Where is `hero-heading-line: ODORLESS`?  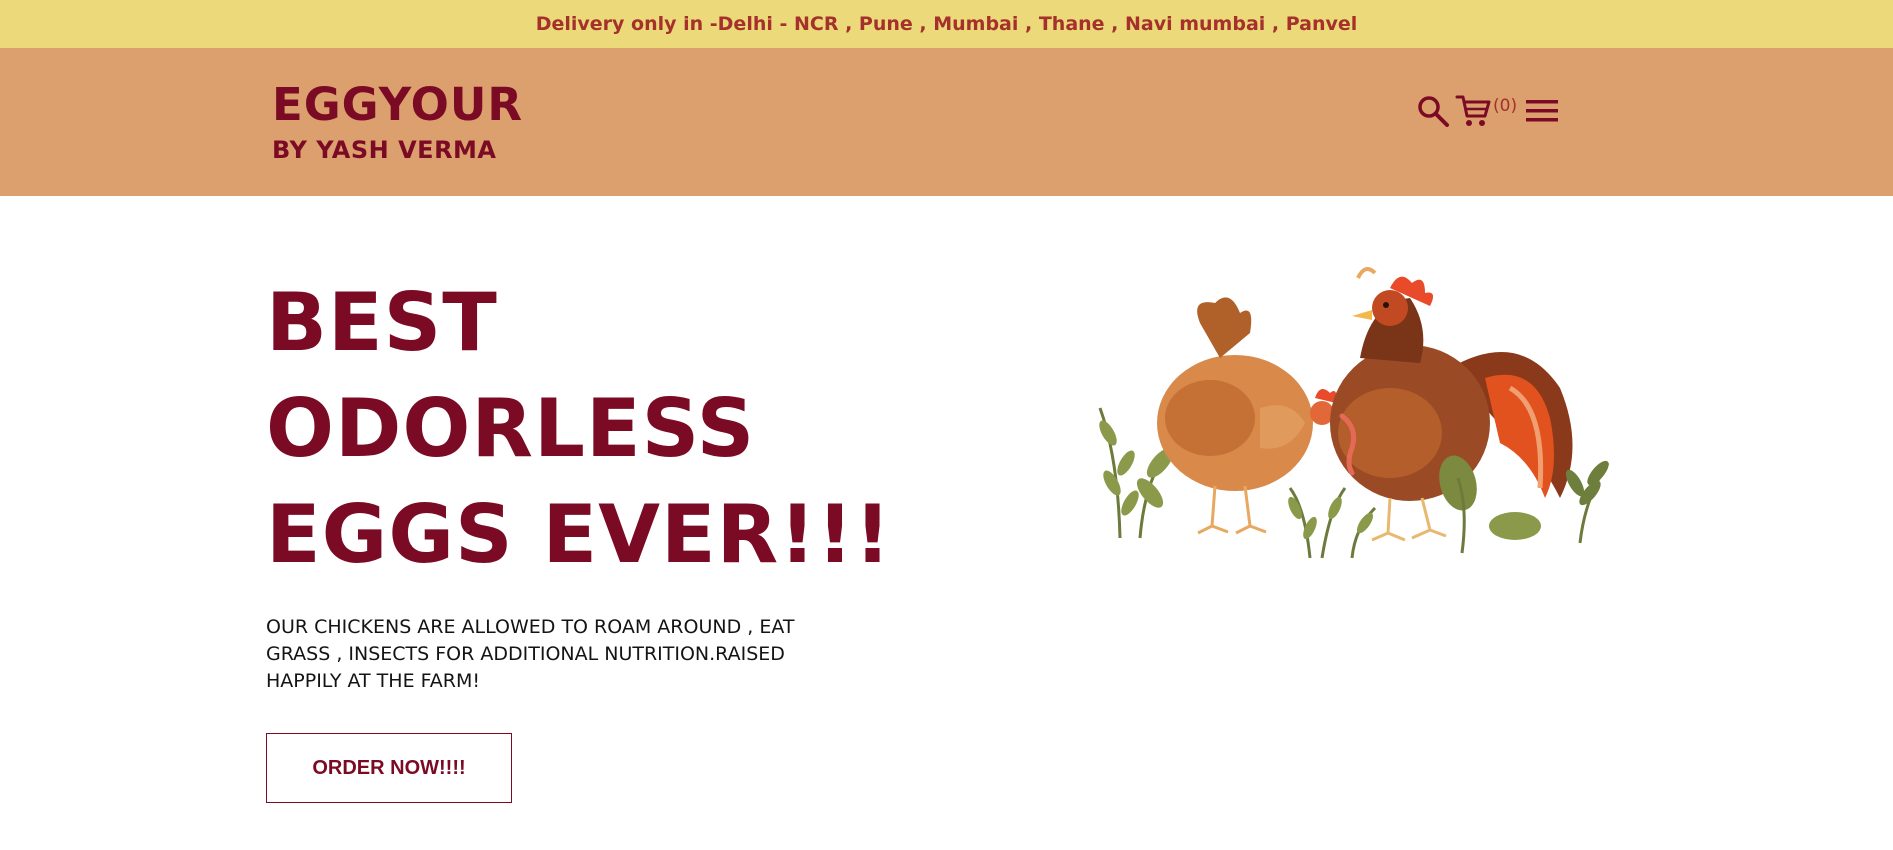
hero-heading-line: ODORLESS is located at coordinates (511, 428).